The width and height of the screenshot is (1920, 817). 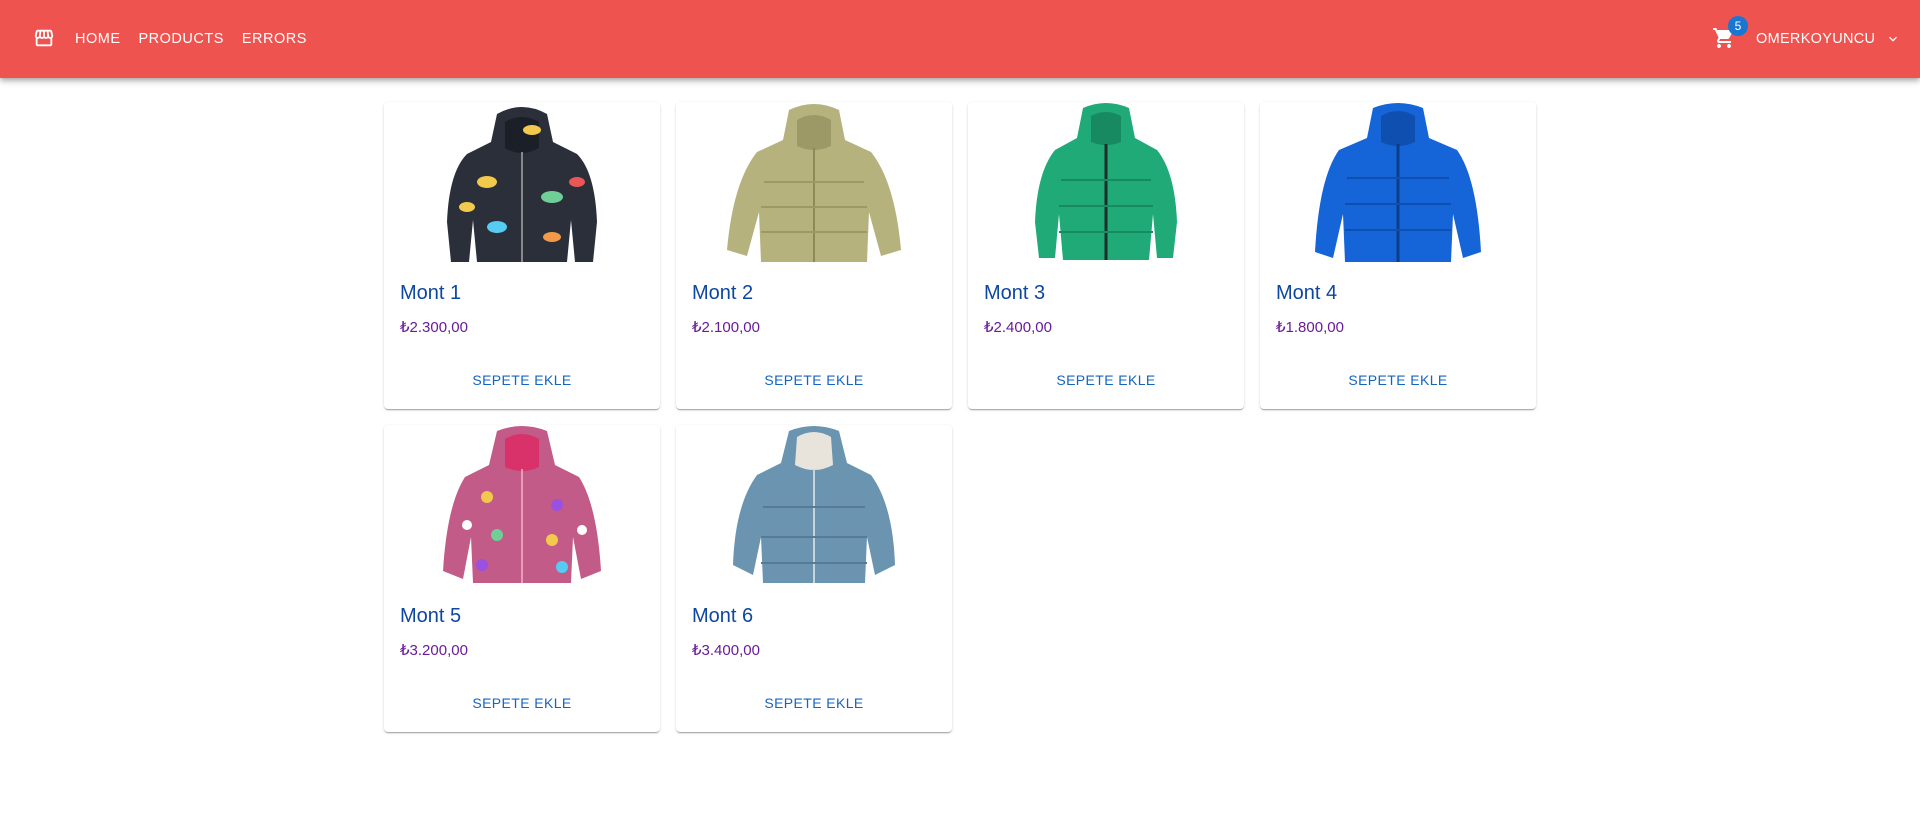 What do you see at coordinates (726, 327) in the screenshot?
I see `product-price: ₺2.100,00` at bounding box center [726, 327].